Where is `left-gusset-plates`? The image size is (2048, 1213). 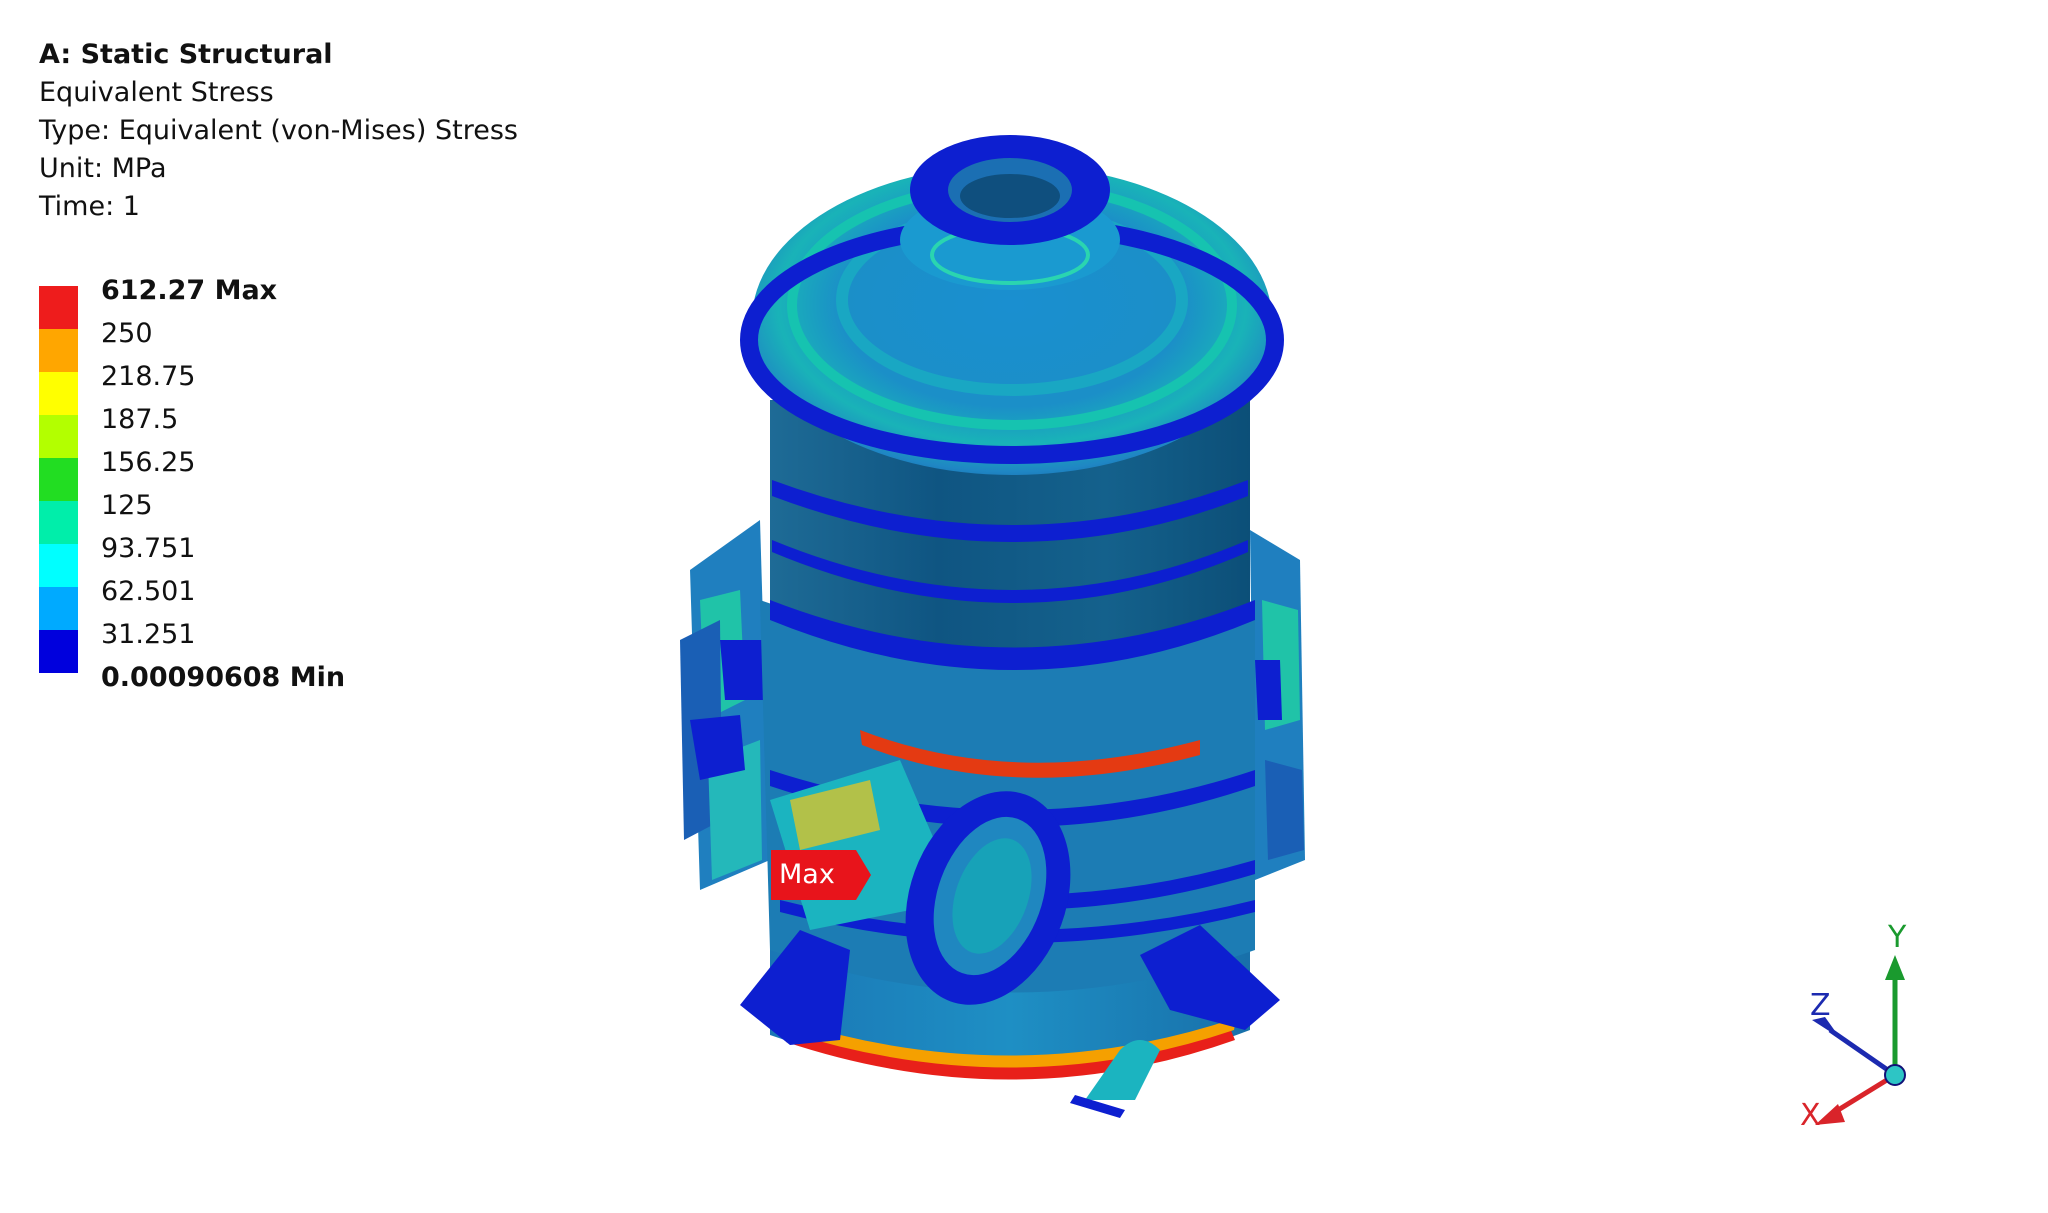
left-gusset-plates is located at coordinates (727, 705).